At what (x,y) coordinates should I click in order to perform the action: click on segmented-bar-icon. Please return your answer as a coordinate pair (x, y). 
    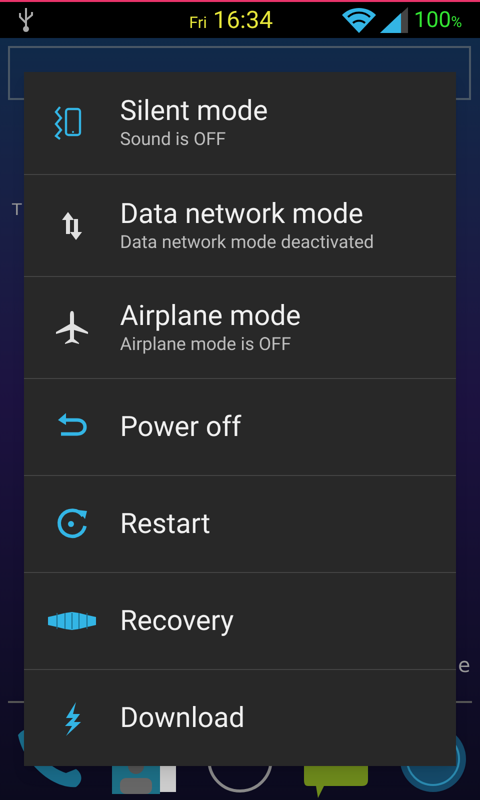
    Looking at the image, I should click on (72, 621).